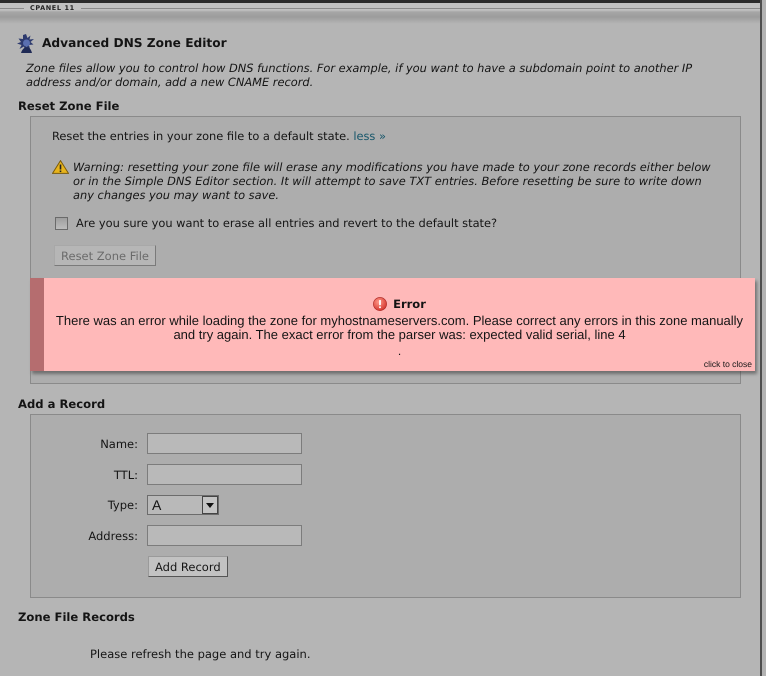 The image size is (766, 676). I want to click on error-popup, so click(392, 324).